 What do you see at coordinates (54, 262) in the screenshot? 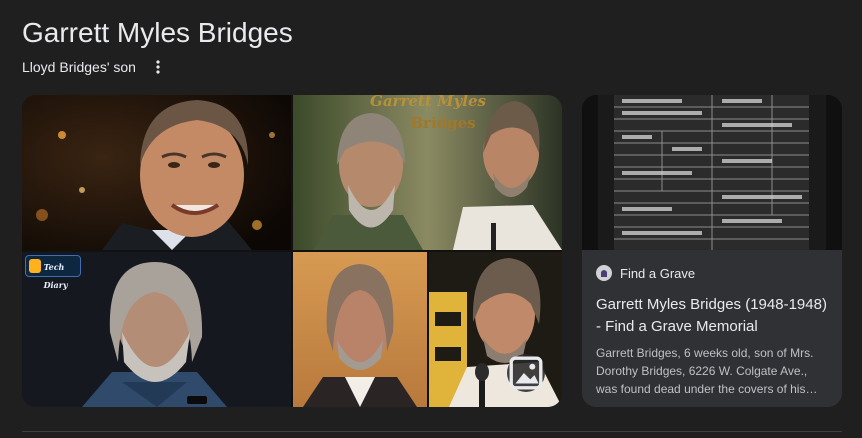
I see `badge-line-1: The Tech` at bounding box center [54, 262].